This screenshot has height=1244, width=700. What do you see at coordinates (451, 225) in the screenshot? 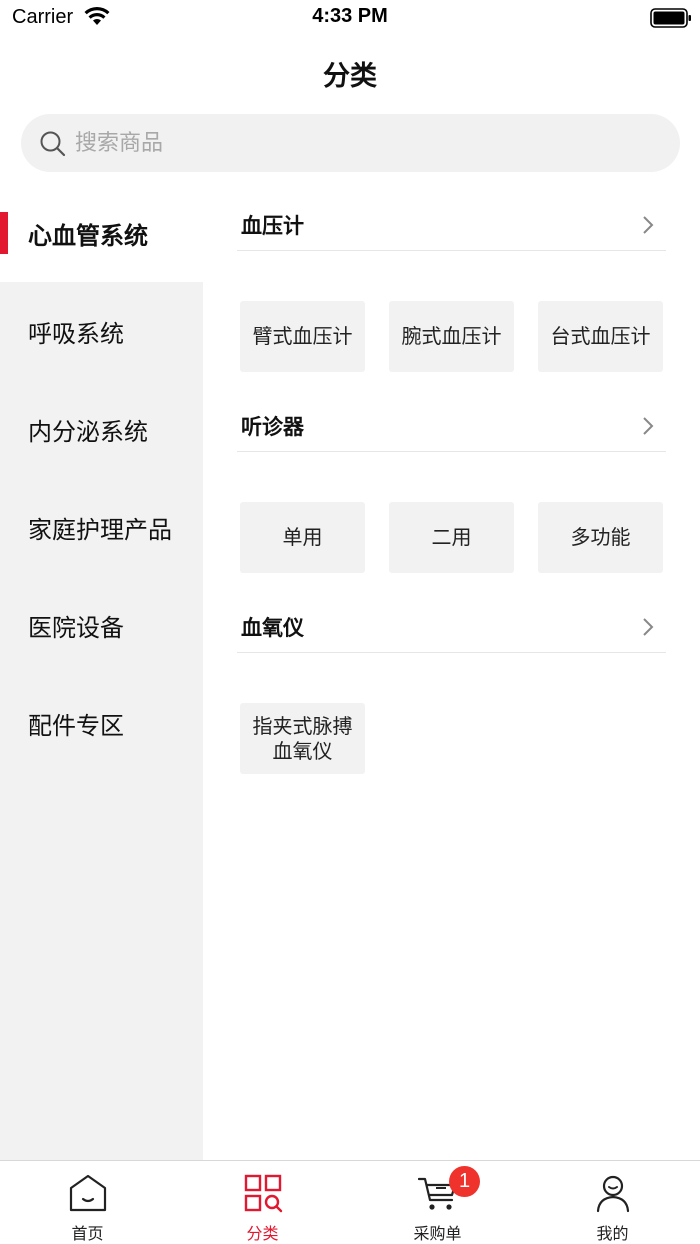
I see `section-header-blood-pressure: 血压计` at bounding box center [451, 225].